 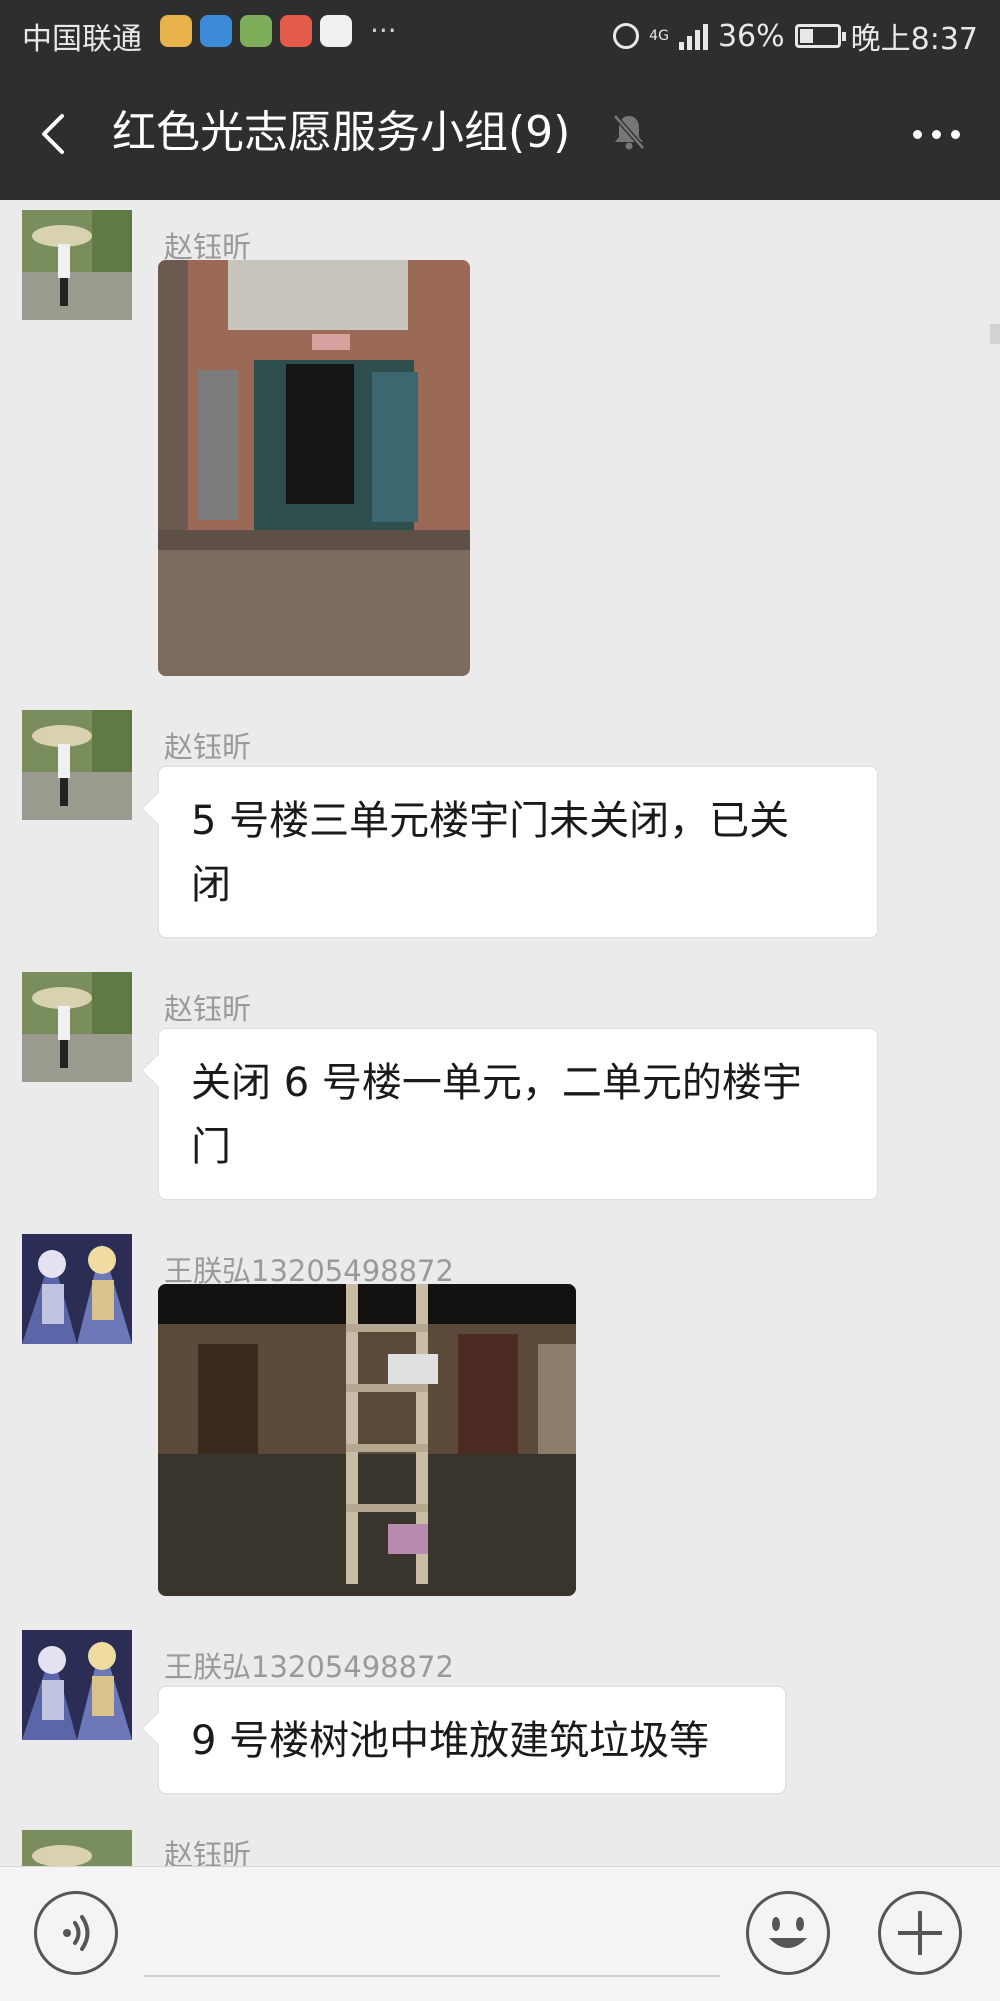 What do you see at coordinates (518, 1114) in the screenshot?
I see `text-bubble: 关闭 6 号楼一单元，二单元的楼宇 门` at bounding box center [518, 1114].